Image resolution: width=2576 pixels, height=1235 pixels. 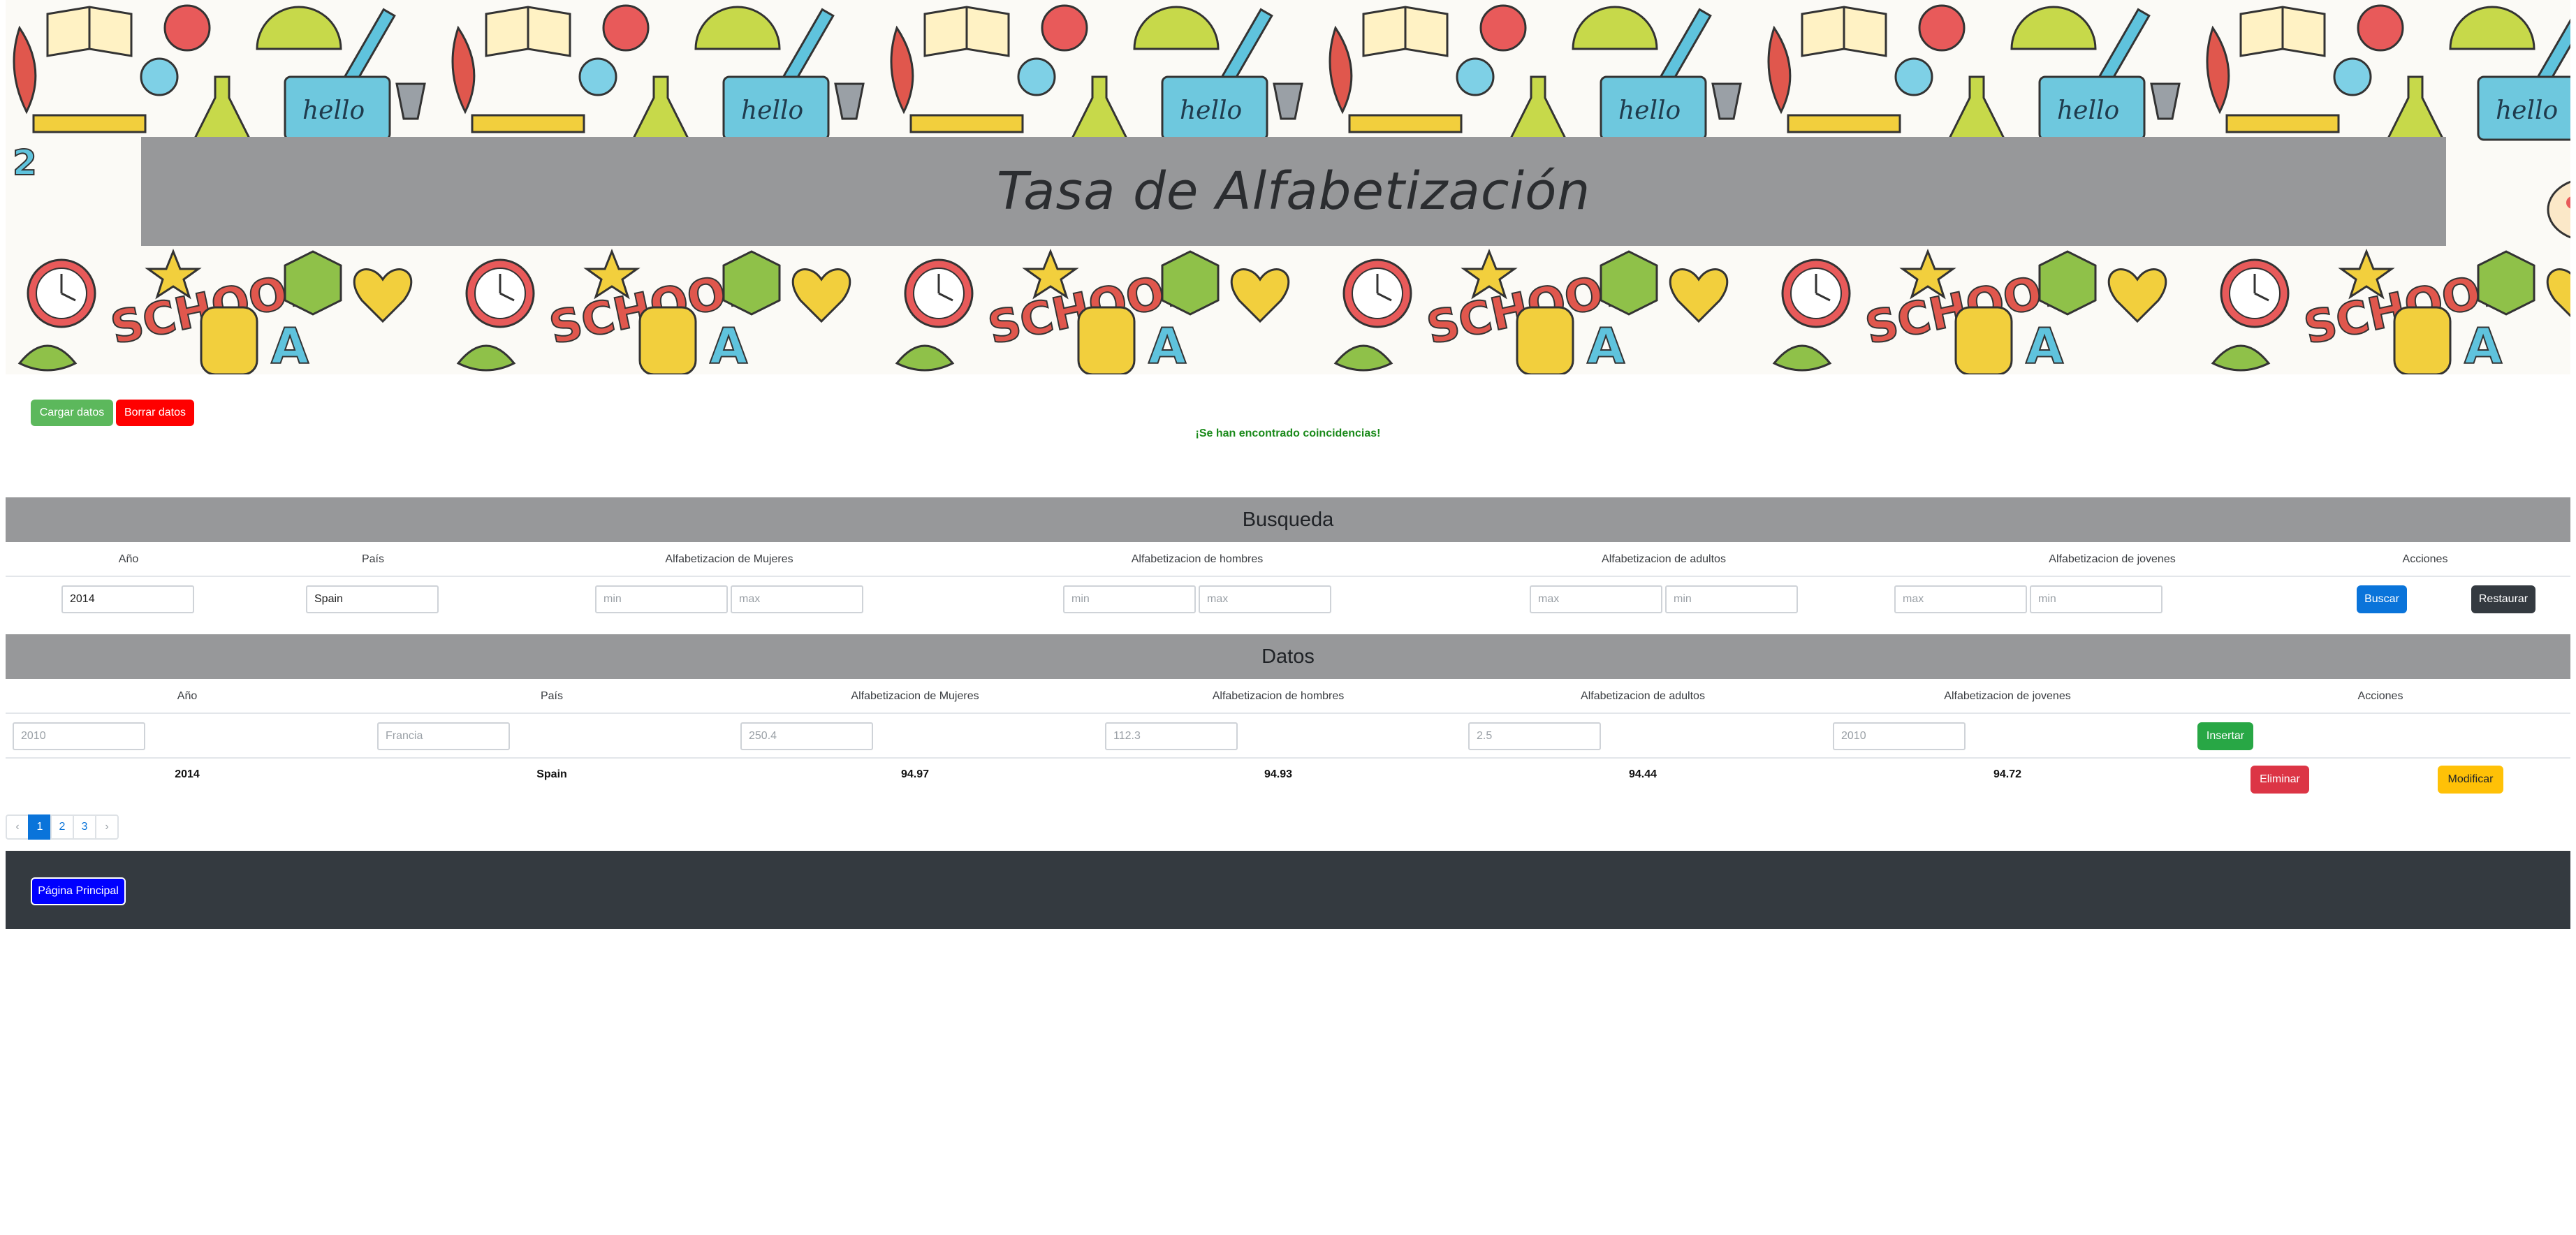 I want to click on new-women-input, so click(x=806, y=736).